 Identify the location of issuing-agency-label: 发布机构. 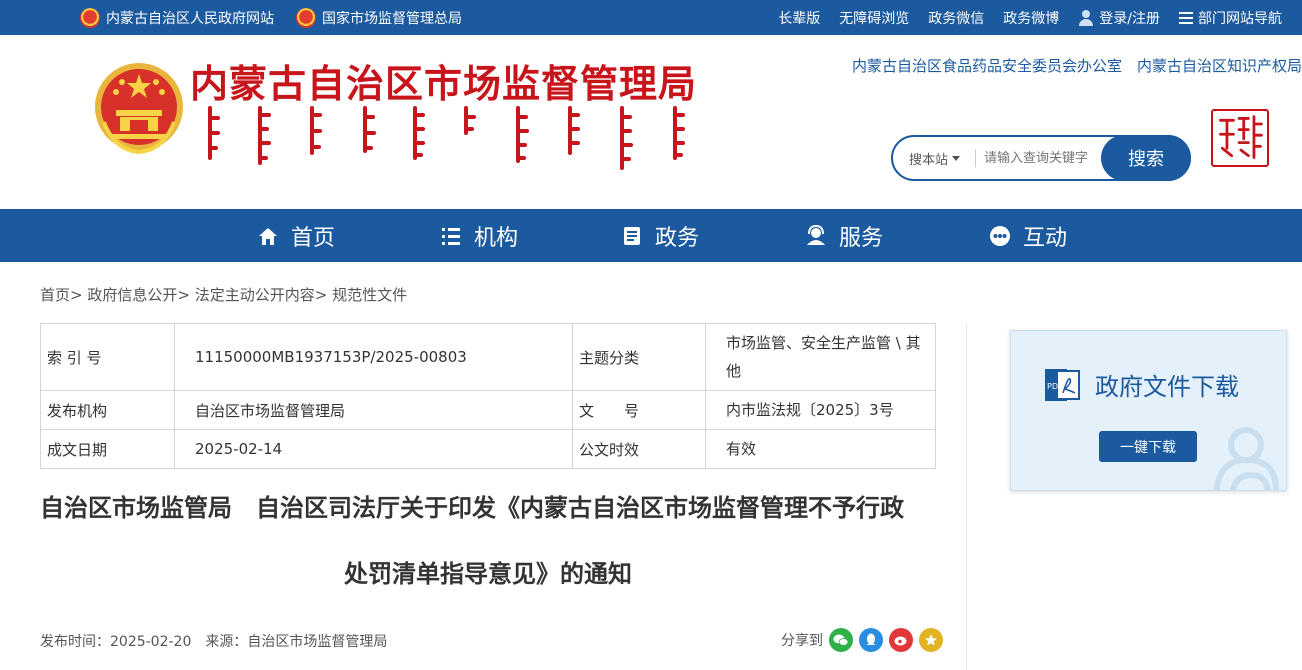
(107, 410).